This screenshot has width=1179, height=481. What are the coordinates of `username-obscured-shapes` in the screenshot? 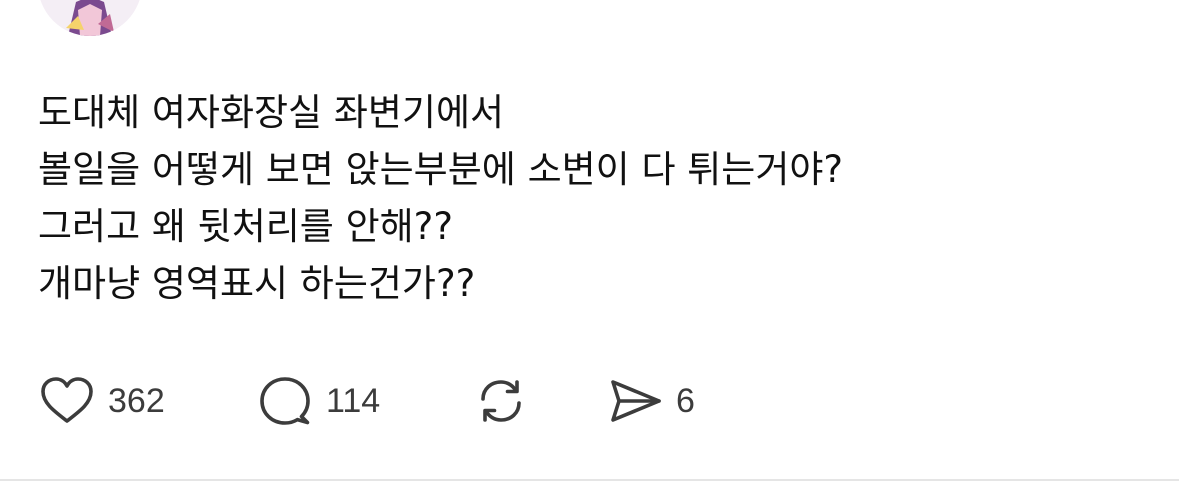 It's located at (460, 13).